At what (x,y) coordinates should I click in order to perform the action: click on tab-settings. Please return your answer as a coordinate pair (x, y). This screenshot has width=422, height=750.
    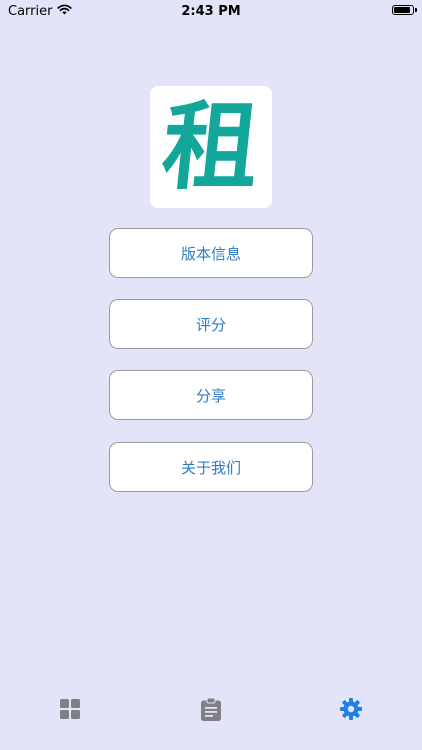
    Looking at the image, I should click on (351, 711).